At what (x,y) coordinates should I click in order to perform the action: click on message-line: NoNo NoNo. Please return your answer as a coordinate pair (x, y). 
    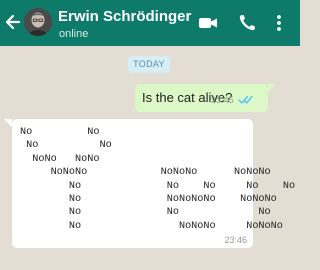
    Looking at the image, I should click on (60, 159).